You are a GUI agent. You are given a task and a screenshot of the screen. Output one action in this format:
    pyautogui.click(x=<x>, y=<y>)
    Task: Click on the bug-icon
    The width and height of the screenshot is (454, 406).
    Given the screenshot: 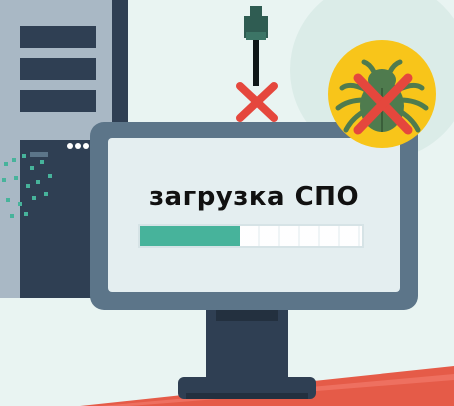 What is the action you would take?
    pyautogui.click(x=382, y=94)
    